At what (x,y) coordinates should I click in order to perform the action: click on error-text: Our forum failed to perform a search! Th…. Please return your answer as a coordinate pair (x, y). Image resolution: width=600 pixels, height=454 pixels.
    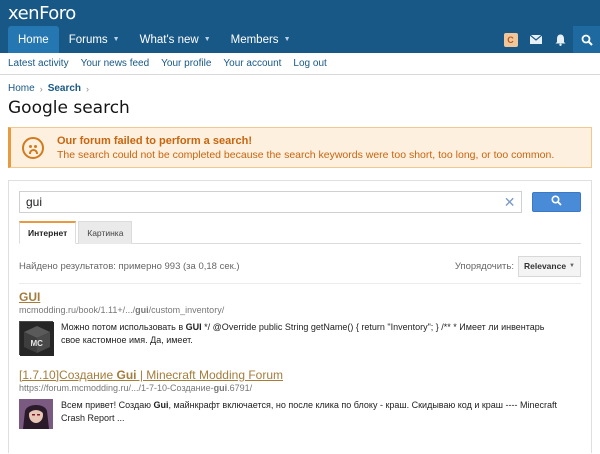
    Looking at the image, I should click on (305, 148).